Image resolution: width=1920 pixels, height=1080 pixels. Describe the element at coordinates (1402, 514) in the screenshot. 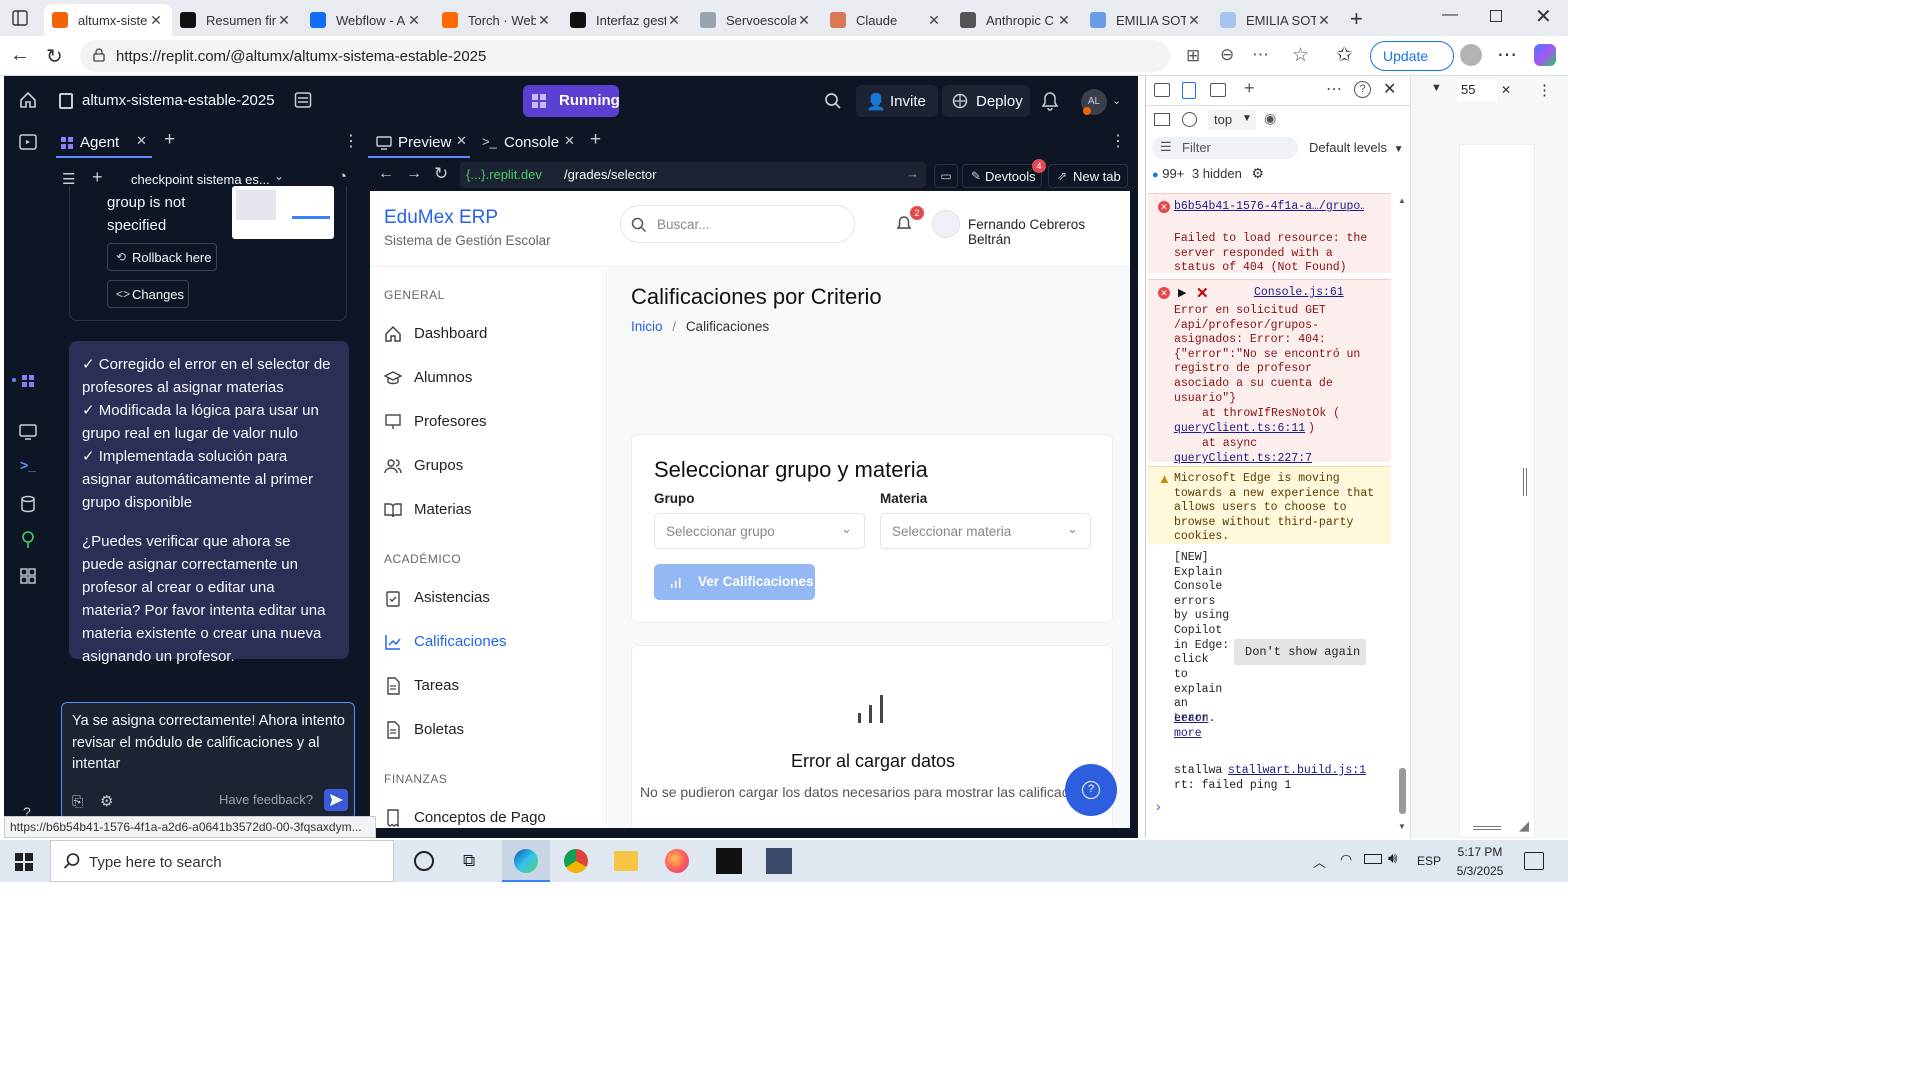

I see `devtools-scrollbar: ▲ ▼` at that location.